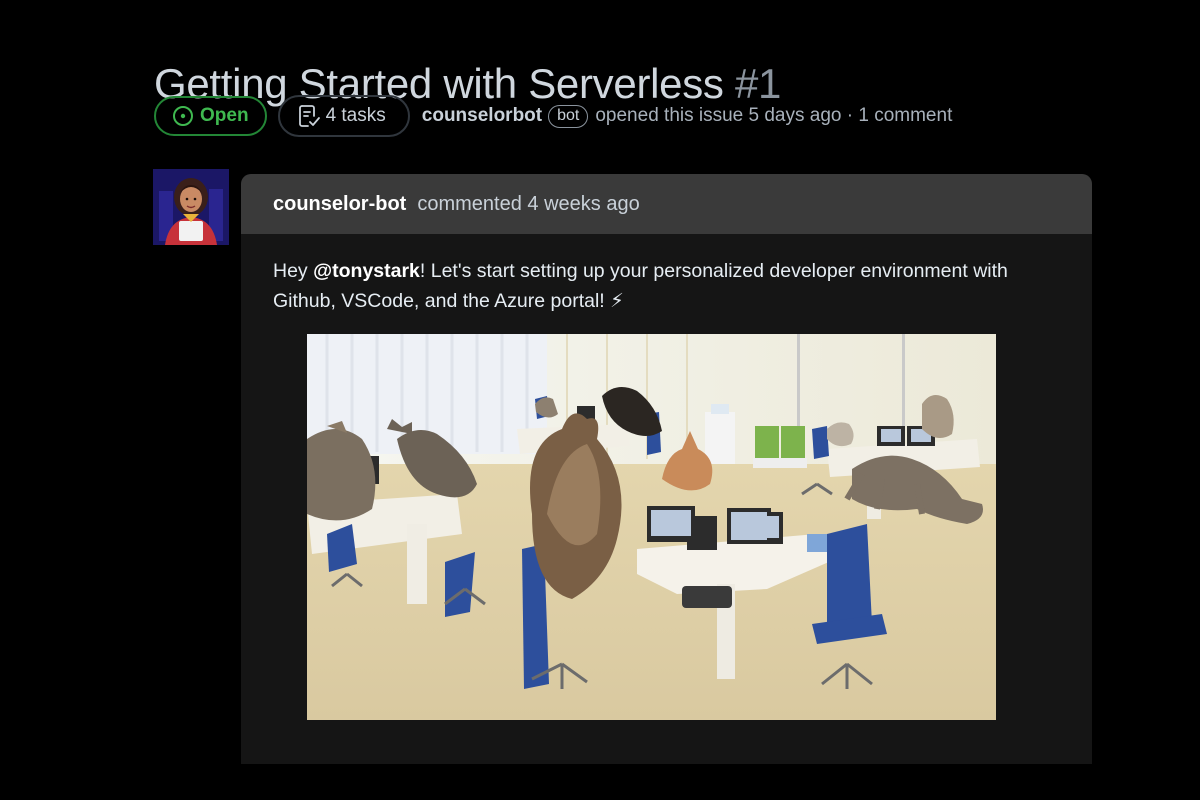  I want to click on issue-author-link: counselorbot, so click(482, 116).